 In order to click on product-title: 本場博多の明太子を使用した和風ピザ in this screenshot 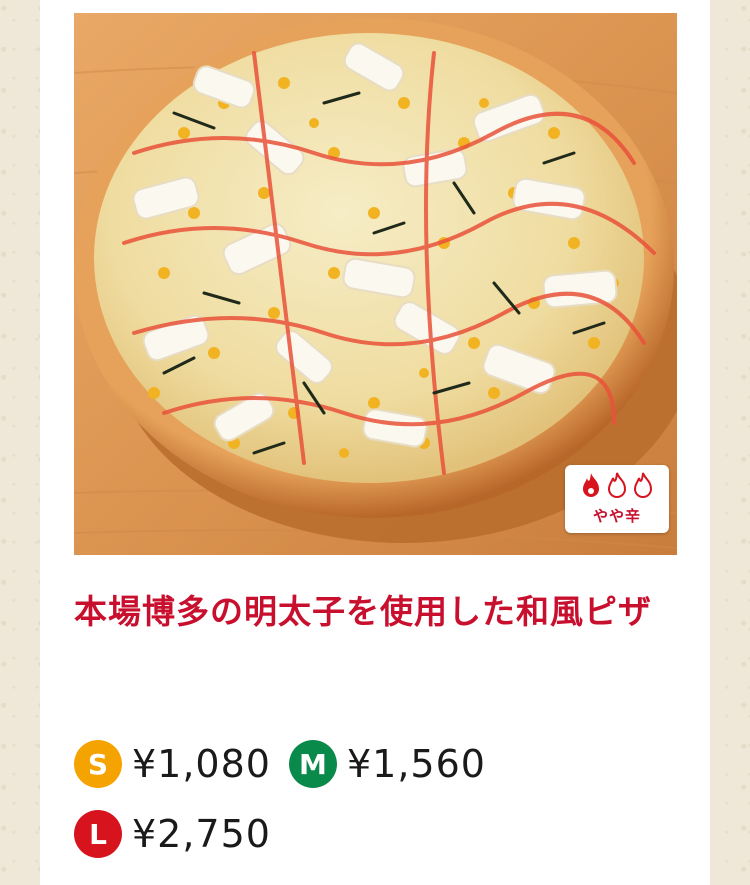, I will do `click(374, 612)`.